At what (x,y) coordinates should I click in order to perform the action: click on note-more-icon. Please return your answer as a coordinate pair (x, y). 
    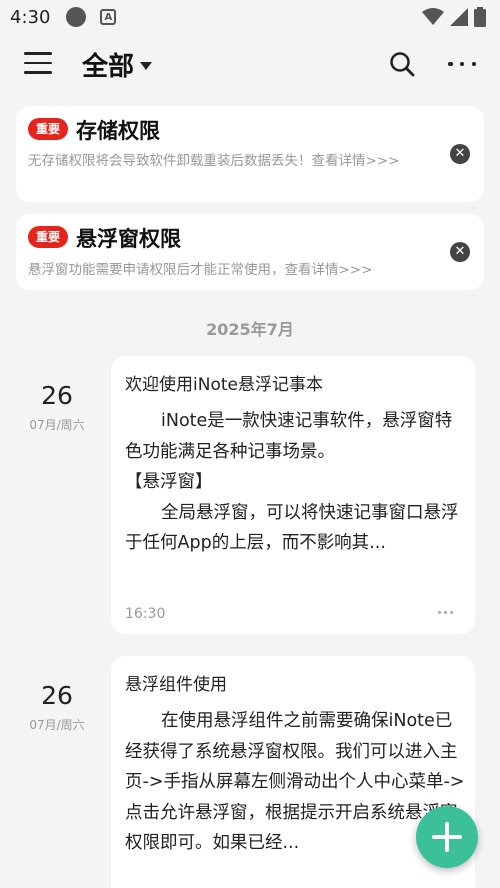
    Looking at the image, I should click on (445, 612).